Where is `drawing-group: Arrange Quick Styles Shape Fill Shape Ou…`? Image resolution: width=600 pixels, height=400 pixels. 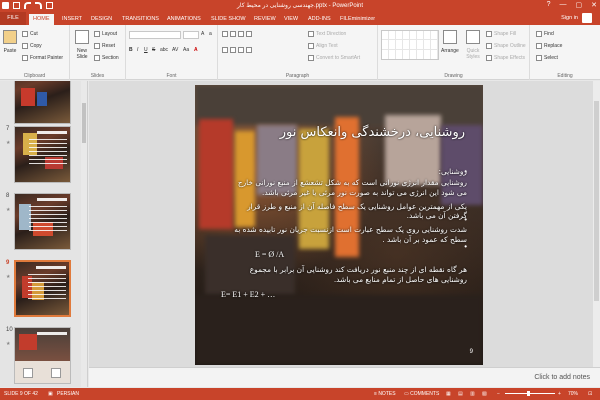 drawing-group: Arrange Quick Styles Shape Fill Shape Ou… is located at coordinates (454, 52).